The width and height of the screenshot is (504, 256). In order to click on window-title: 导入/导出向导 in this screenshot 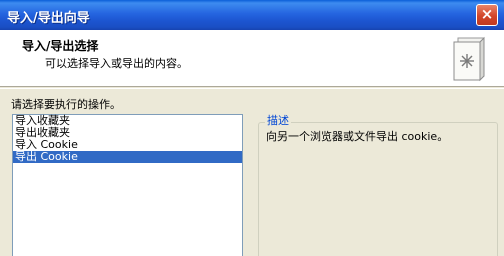, I will do `click(48, 18)`.